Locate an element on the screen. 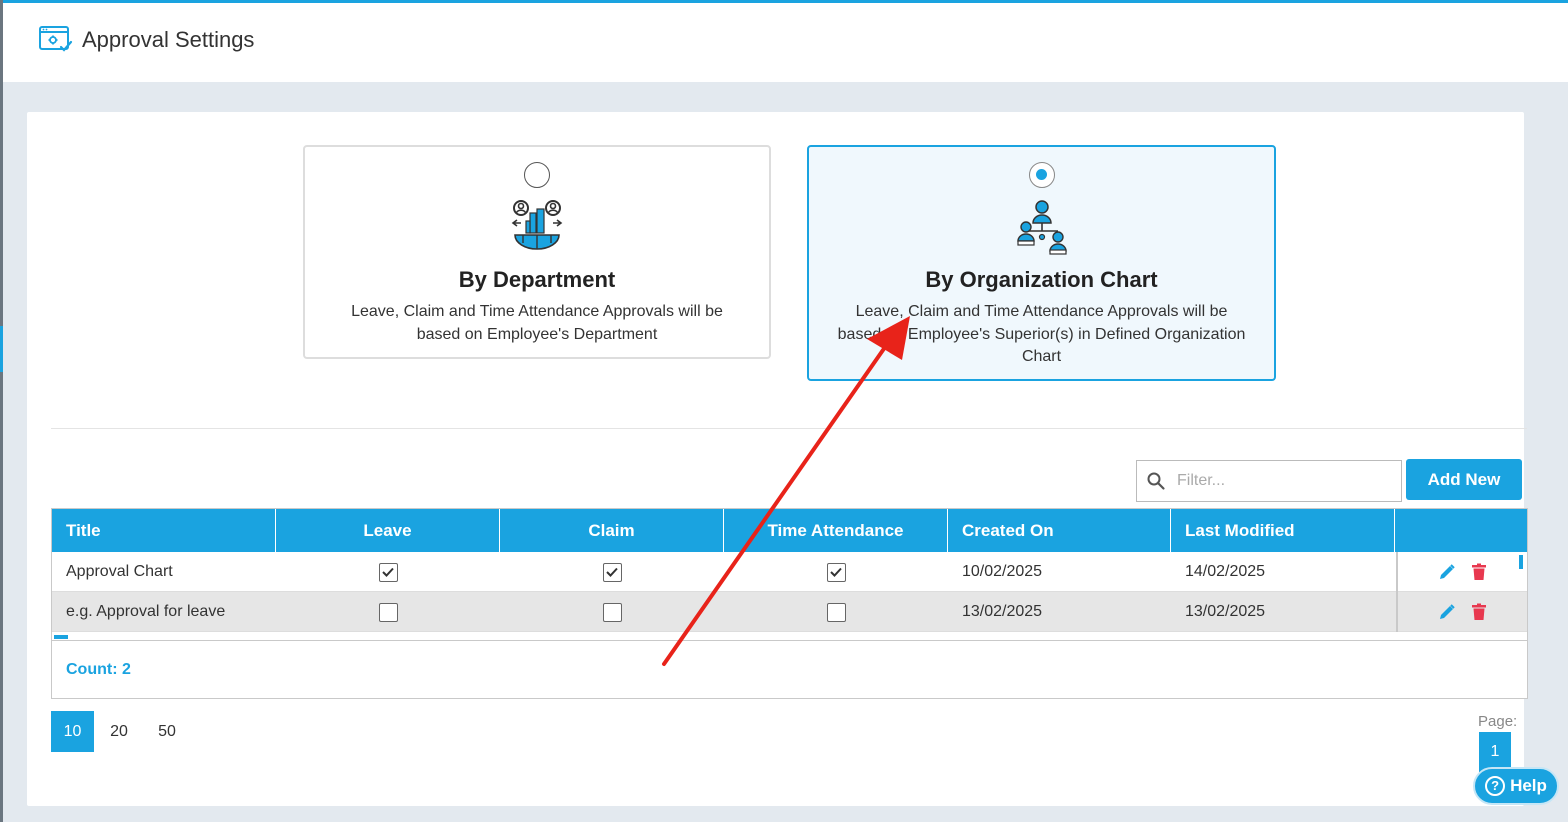 The image size is (1568, 822). filter-box is located at coordinates (1269, 481).